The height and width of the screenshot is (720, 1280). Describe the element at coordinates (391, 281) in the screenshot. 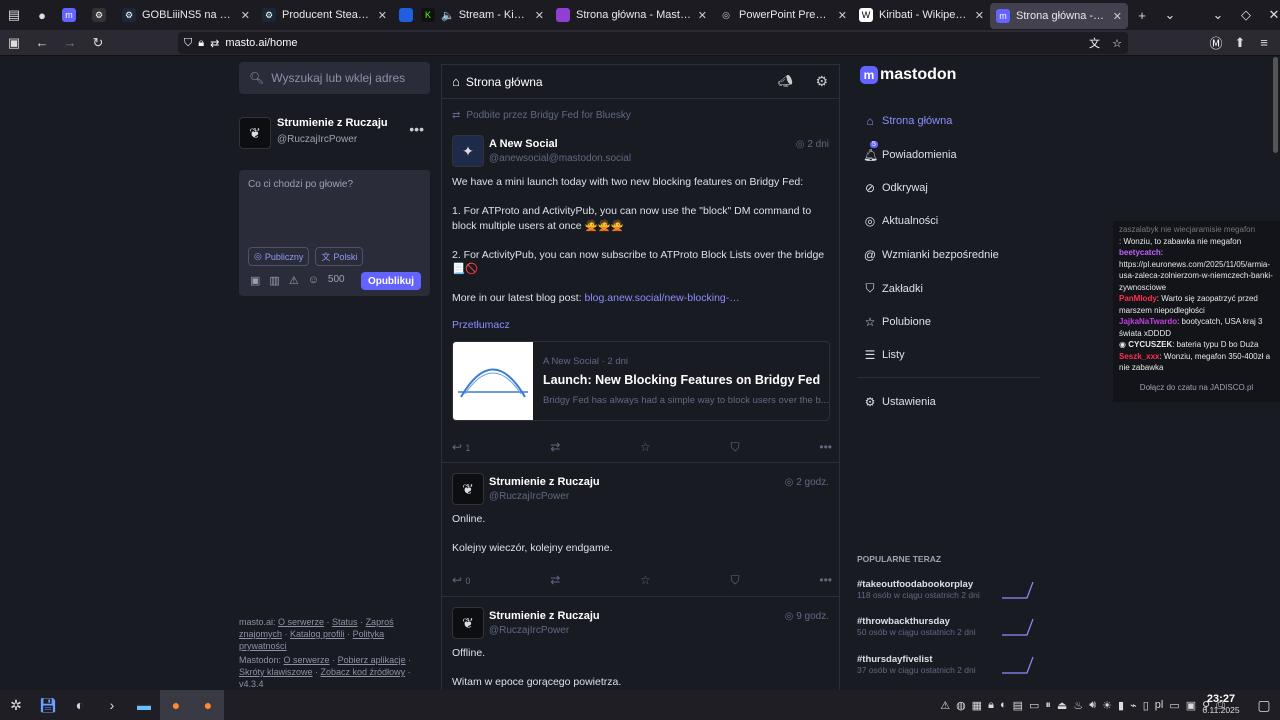

I see `publish-button: Opublikuj` at that location.